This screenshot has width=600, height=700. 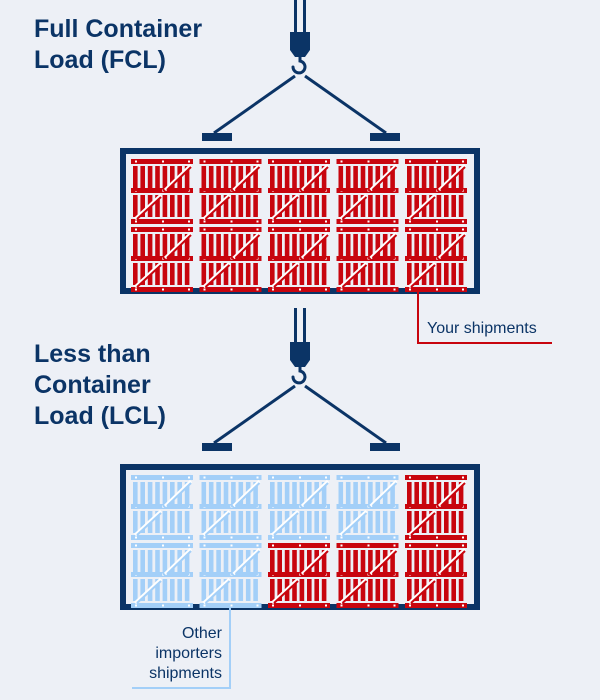 I want to click on other-shipments-line: importers, so click(x=188, y=653).